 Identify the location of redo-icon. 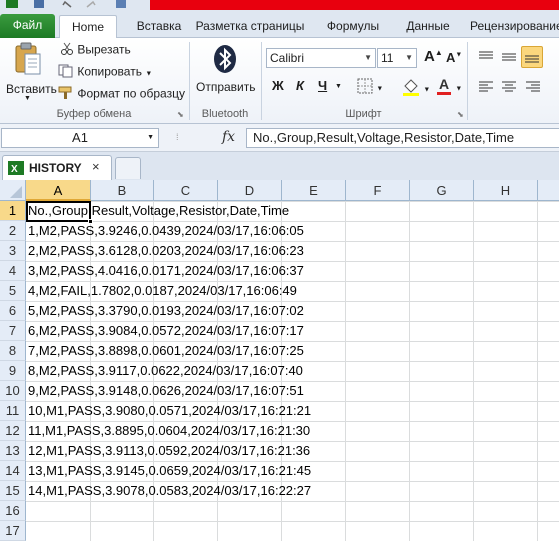
(91, 4).